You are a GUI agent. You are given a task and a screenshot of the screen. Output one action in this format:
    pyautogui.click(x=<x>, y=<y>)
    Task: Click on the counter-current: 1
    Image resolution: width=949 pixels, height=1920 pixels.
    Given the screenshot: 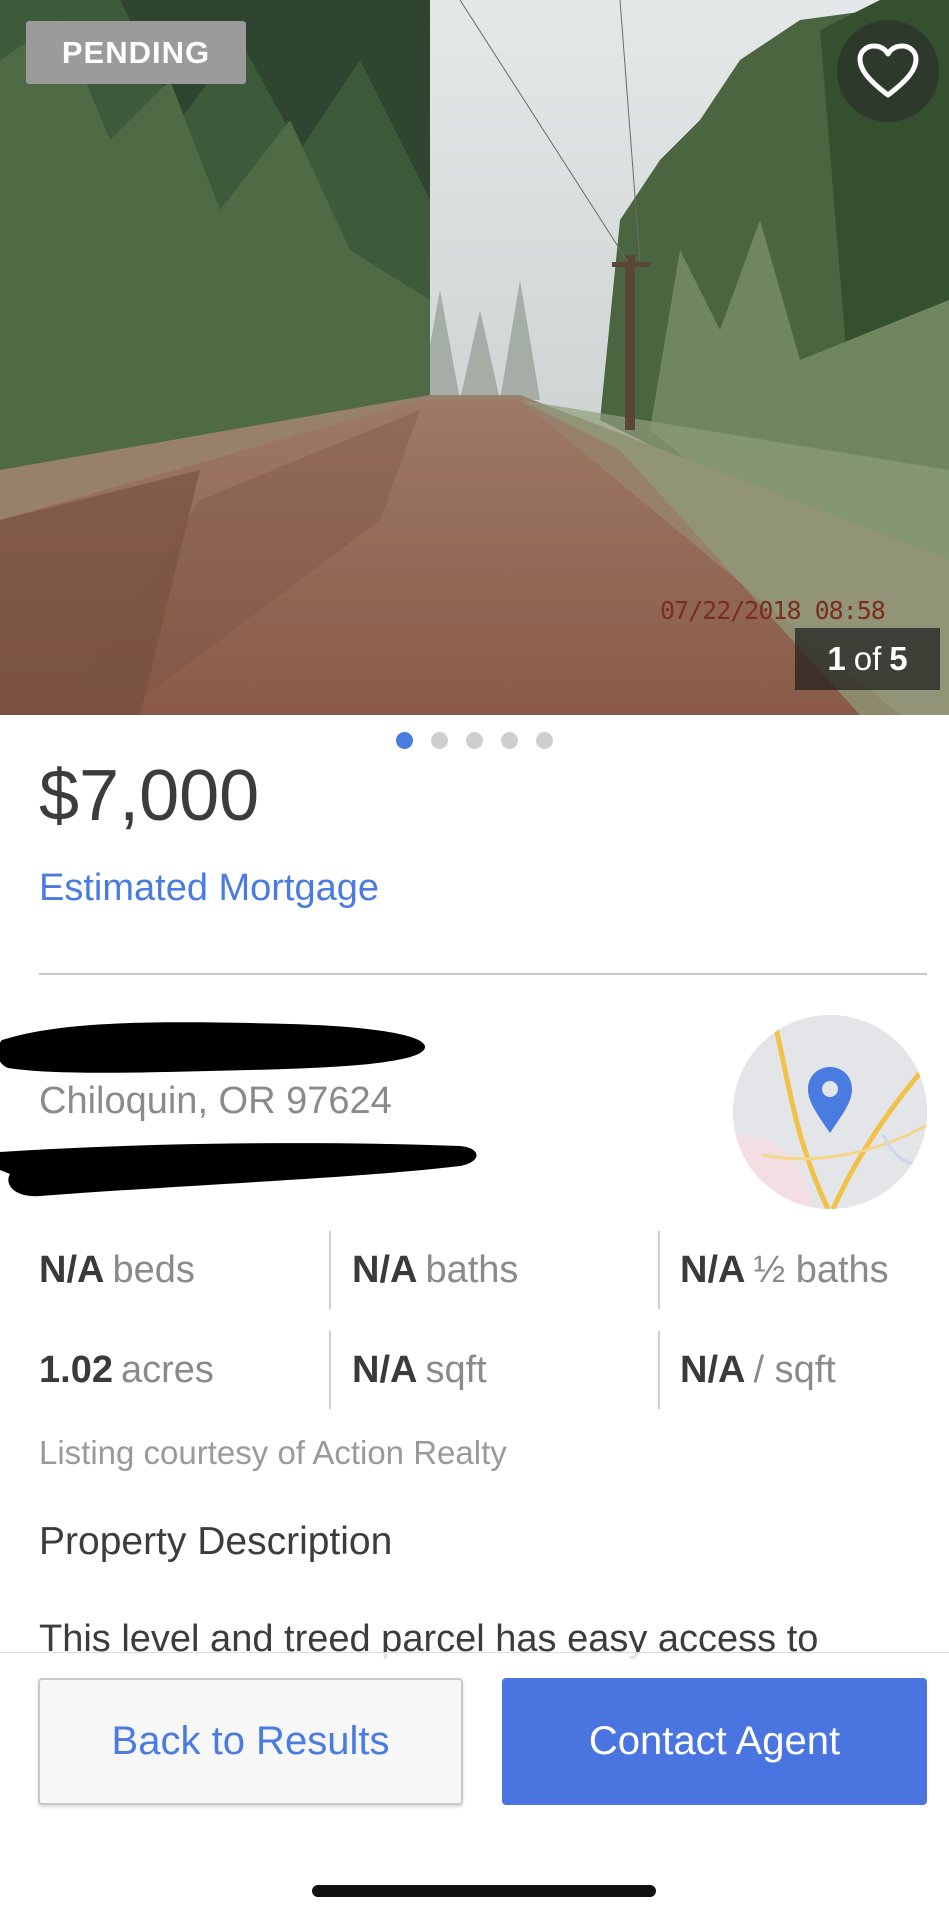 What is the action you would take?
    pyautogui.click(x=836, y=658)
    